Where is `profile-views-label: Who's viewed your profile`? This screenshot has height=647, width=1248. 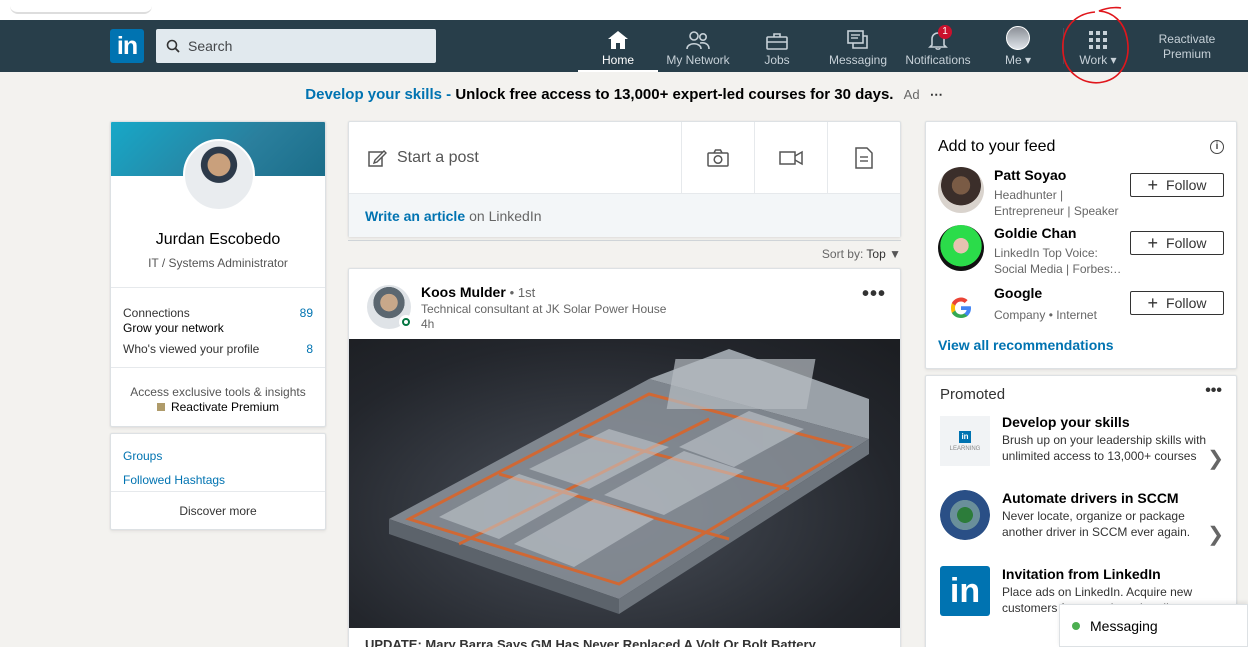
profile-views-label: Who's viewed your profile is located at coordinates (191, 349).